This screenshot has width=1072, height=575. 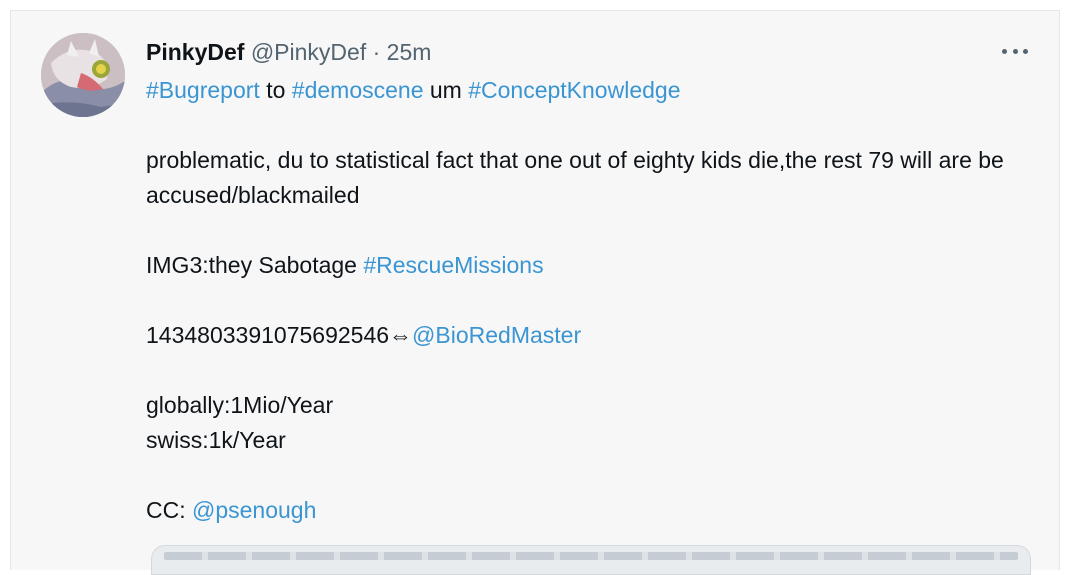 What do you see at coordinates (308, 52) in the screenshot?
I see `author-handle: @PinkyDef` at bounding box center [308, 52].